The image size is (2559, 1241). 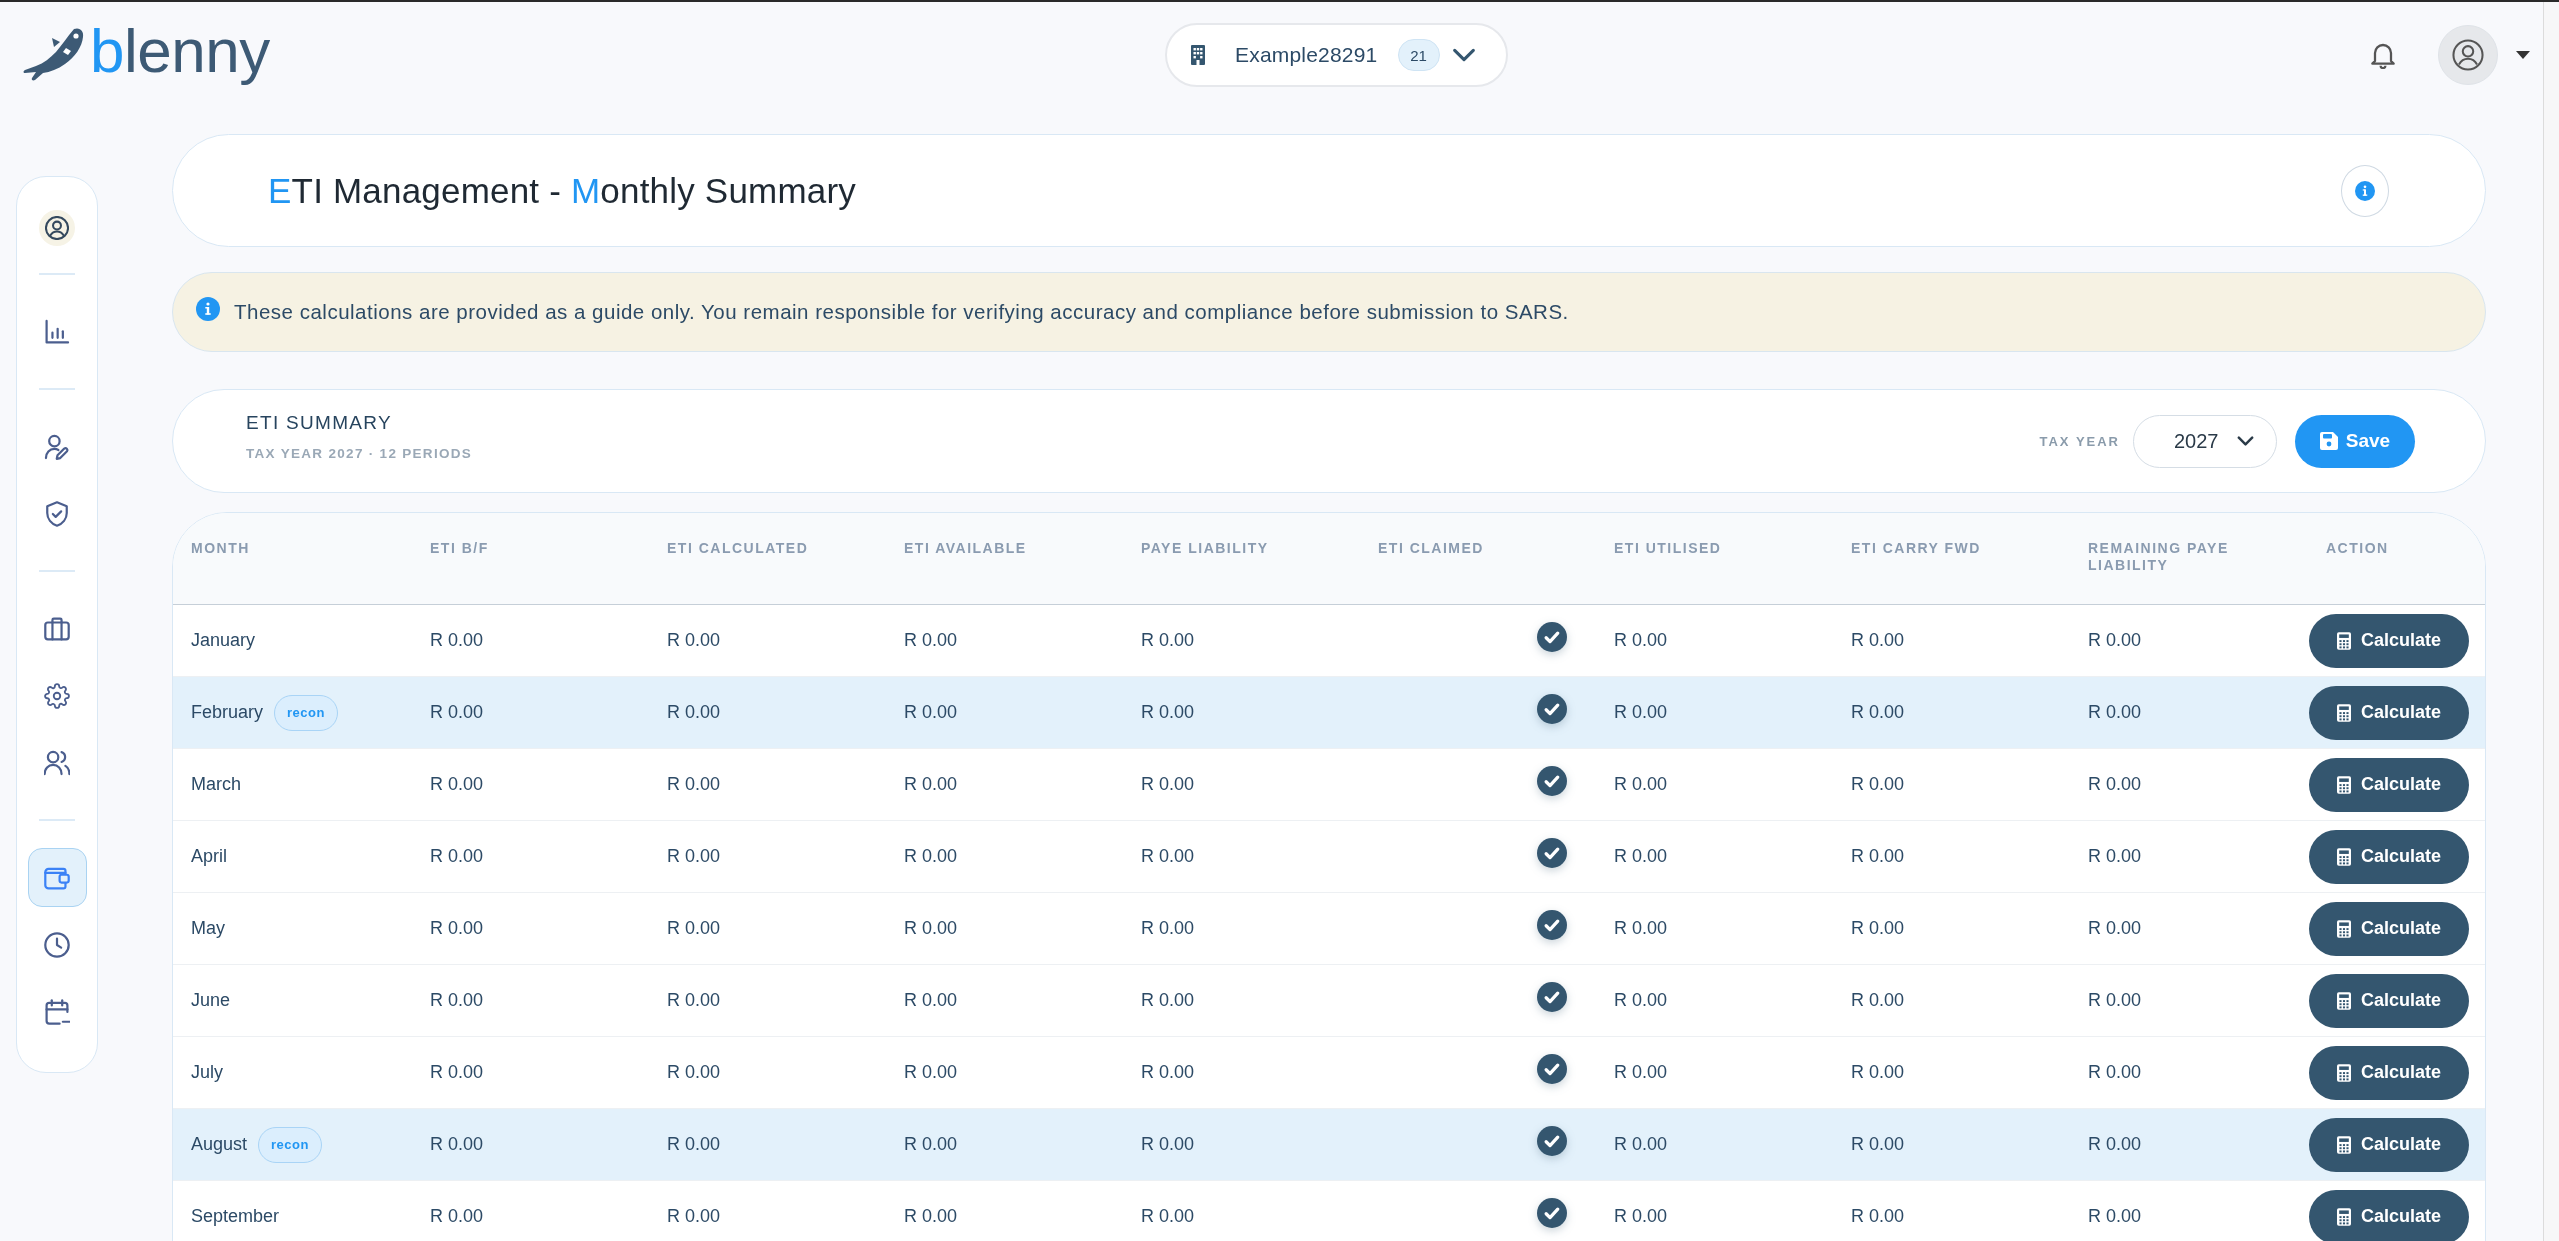 I want to click on briefcase-icon, so click(x=57, y=628).